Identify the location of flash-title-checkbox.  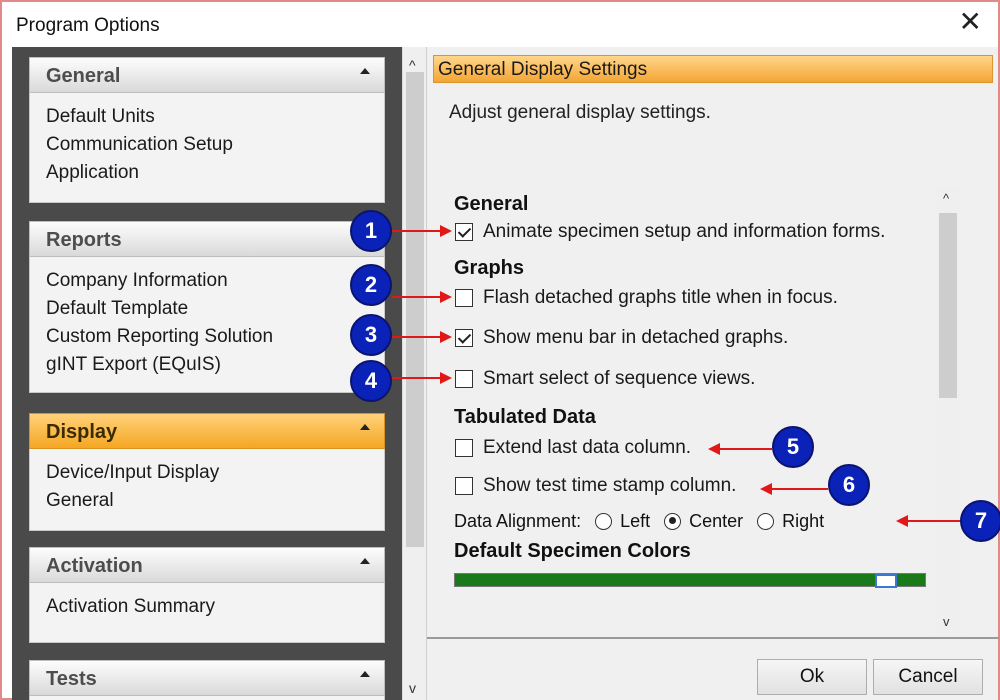
(464, 298).